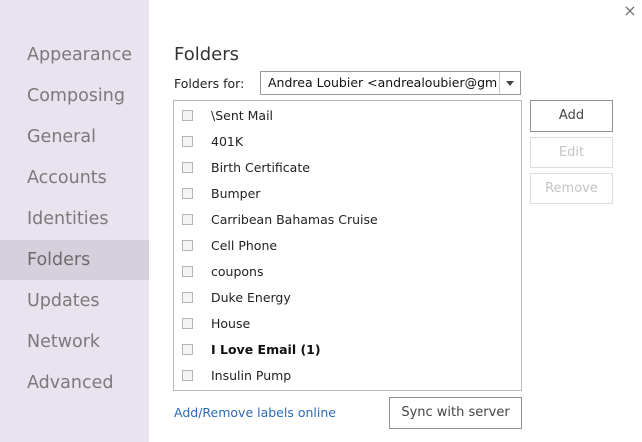  I want to click on remove-button: Remove, so click(571, 188).